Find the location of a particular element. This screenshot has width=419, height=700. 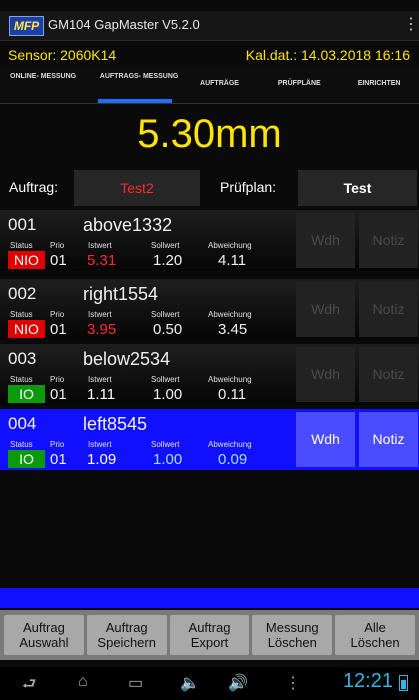

tab-online-messung: ONLINE- MESSUNG is located at coordinates (45, 85).